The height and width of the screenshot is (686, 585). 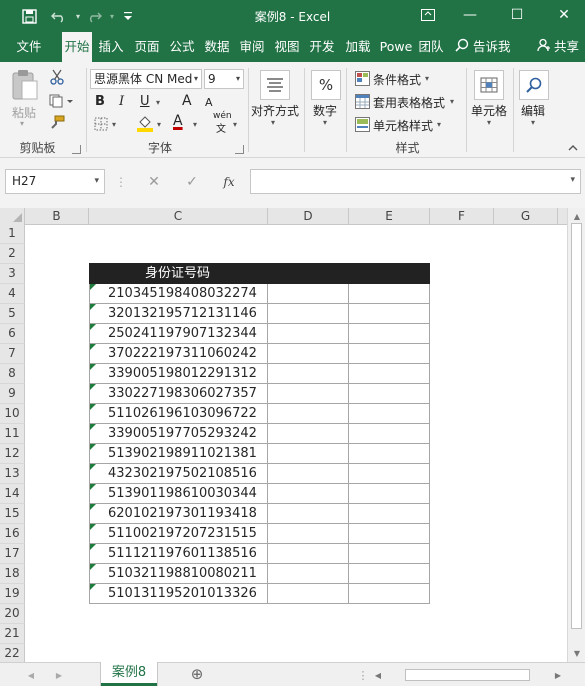 I want to click on tab-review: 审阅, so click(x=252, y=47).